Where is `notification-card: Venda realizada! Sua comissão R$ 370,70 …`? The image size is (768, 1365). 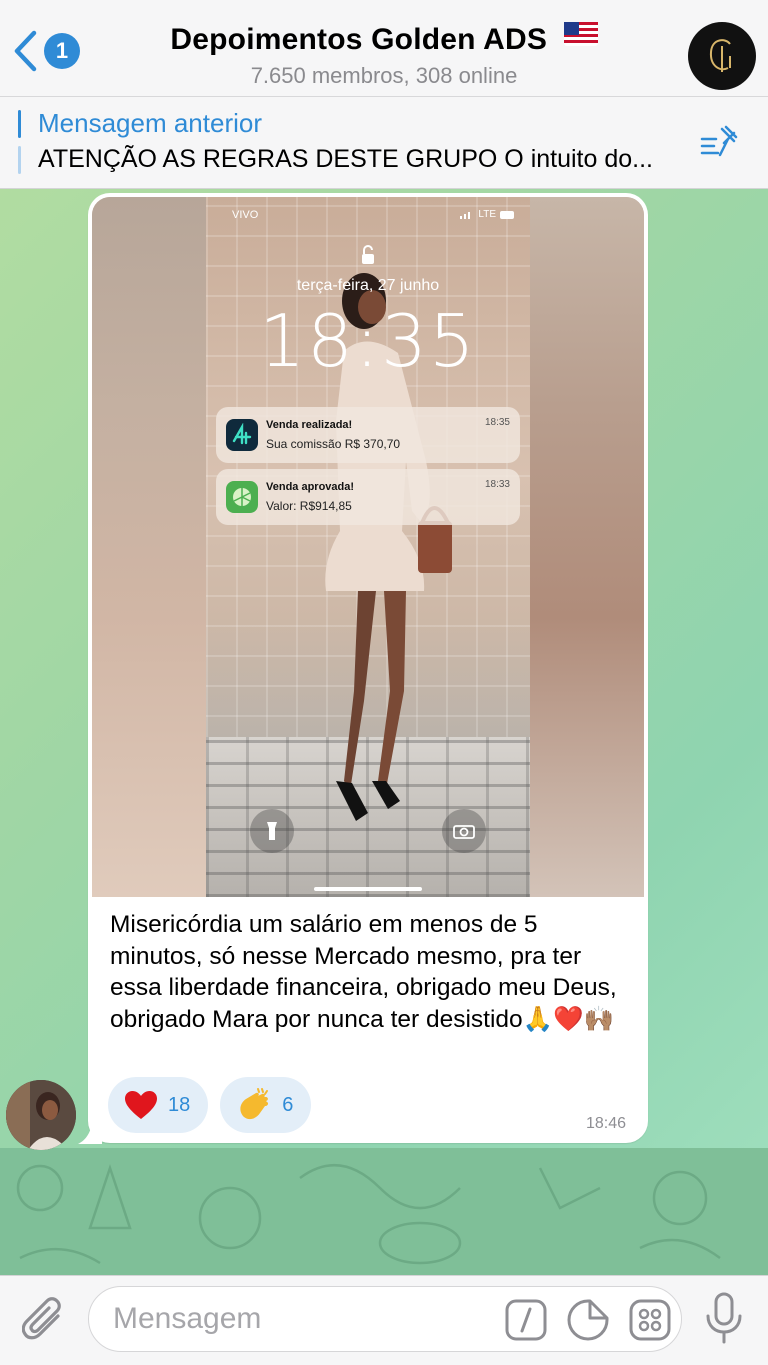 notification-card: Venda realizada! Sua comissão R$ 370,70 … is located at coordinates (368, 435).